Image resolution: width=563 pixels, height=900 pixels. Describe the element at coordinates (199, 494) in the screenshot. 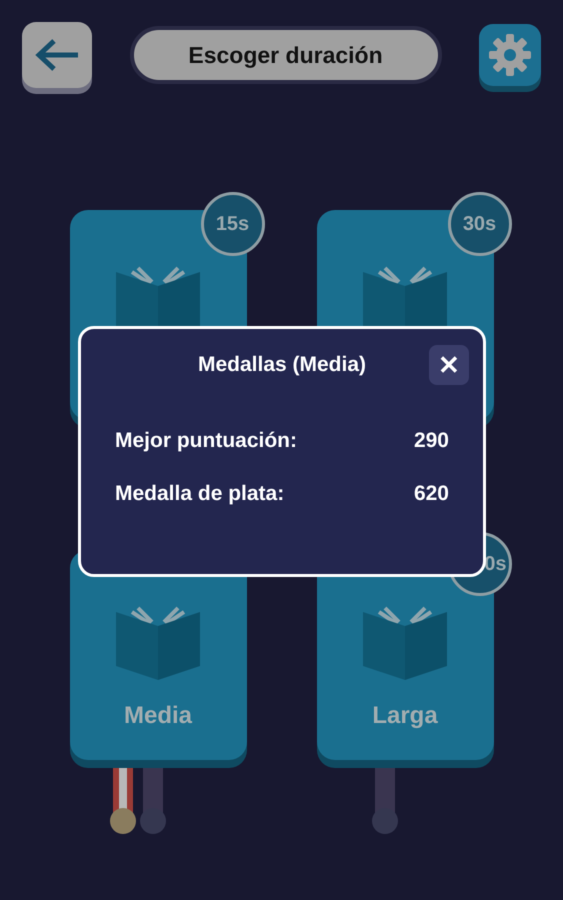

I see `stat-label: Medalla de plata:` at that location.